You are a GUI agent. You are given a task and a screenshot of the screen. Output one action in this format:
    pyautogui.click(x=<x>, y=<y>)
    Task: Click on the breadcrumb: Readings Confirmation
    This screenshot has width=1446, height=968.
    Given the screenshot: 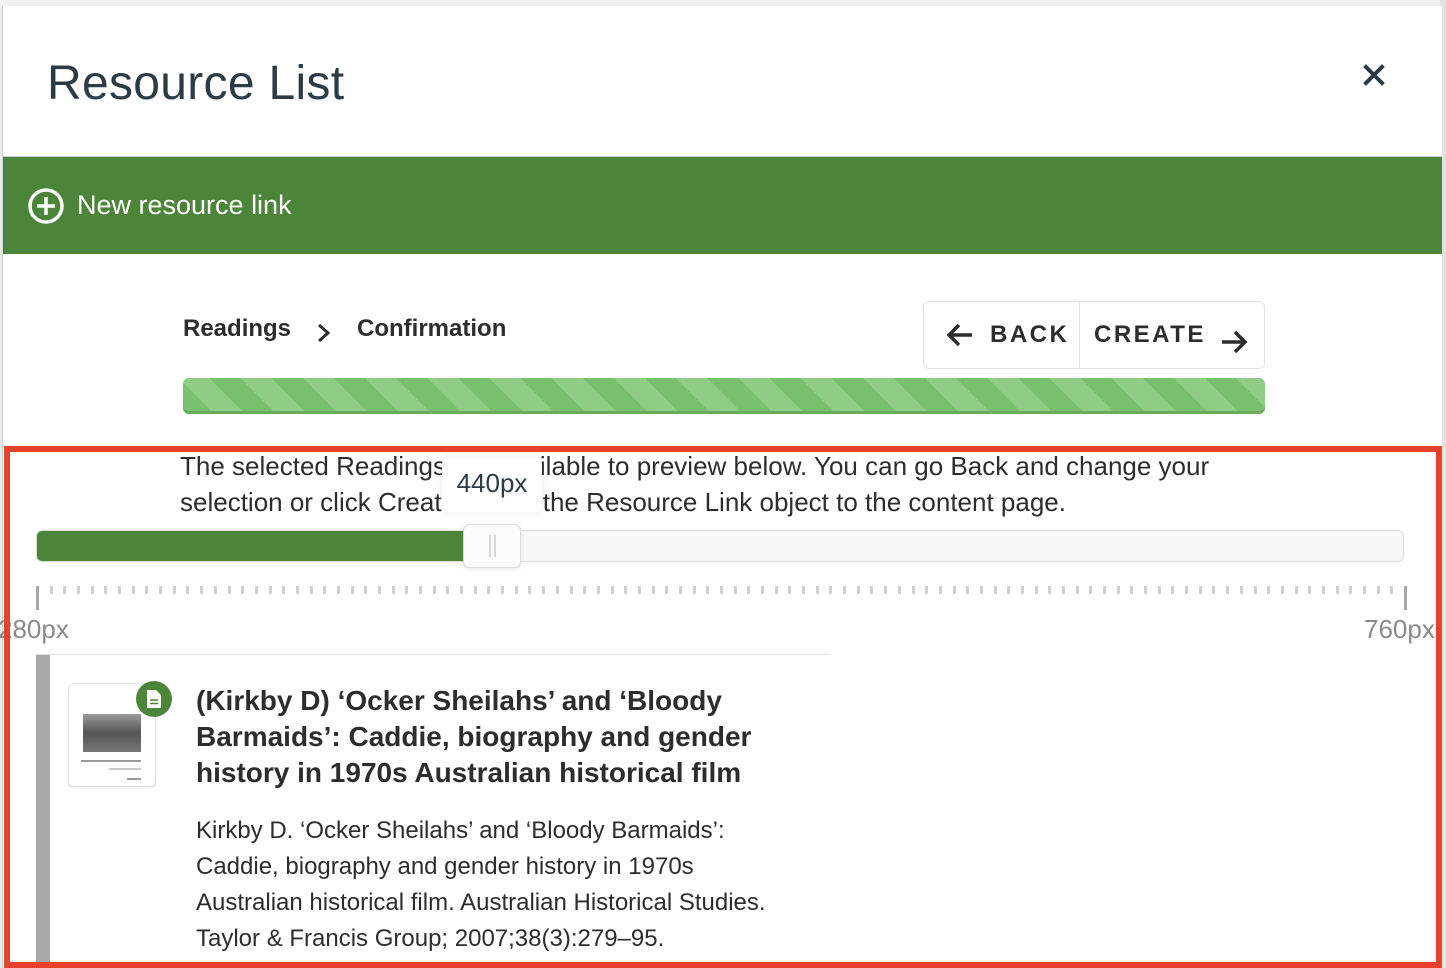 What is the action you would take?
    pyautogui.click(x=344, y=329)
    